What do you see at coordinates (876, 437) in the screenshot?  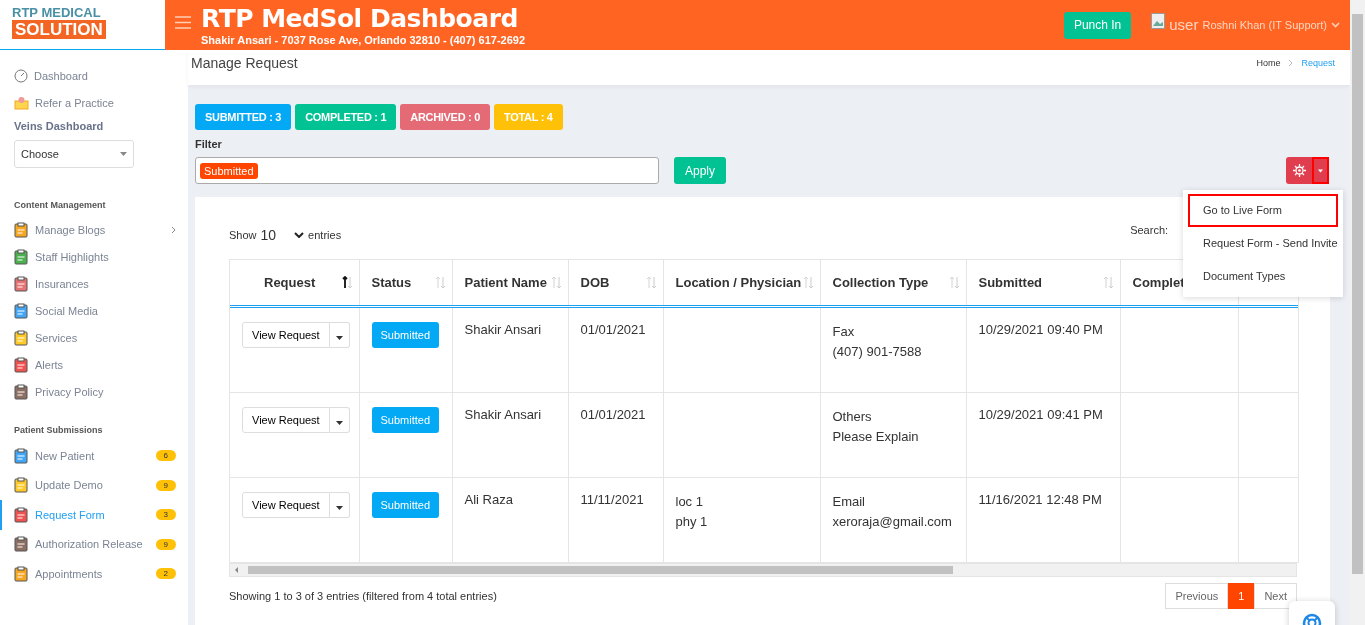 I see `table-cell-text: Please Explain` at bounding box center [876, 437].